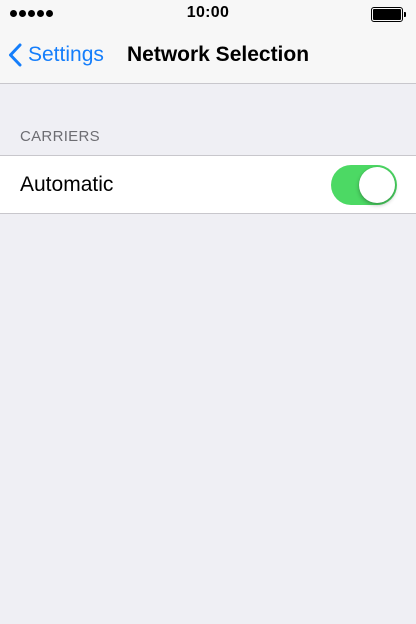 The height and width of the screenshot is (624, 416). I want to click on section-header-carriers: CARRIERS, so click(60, 136).